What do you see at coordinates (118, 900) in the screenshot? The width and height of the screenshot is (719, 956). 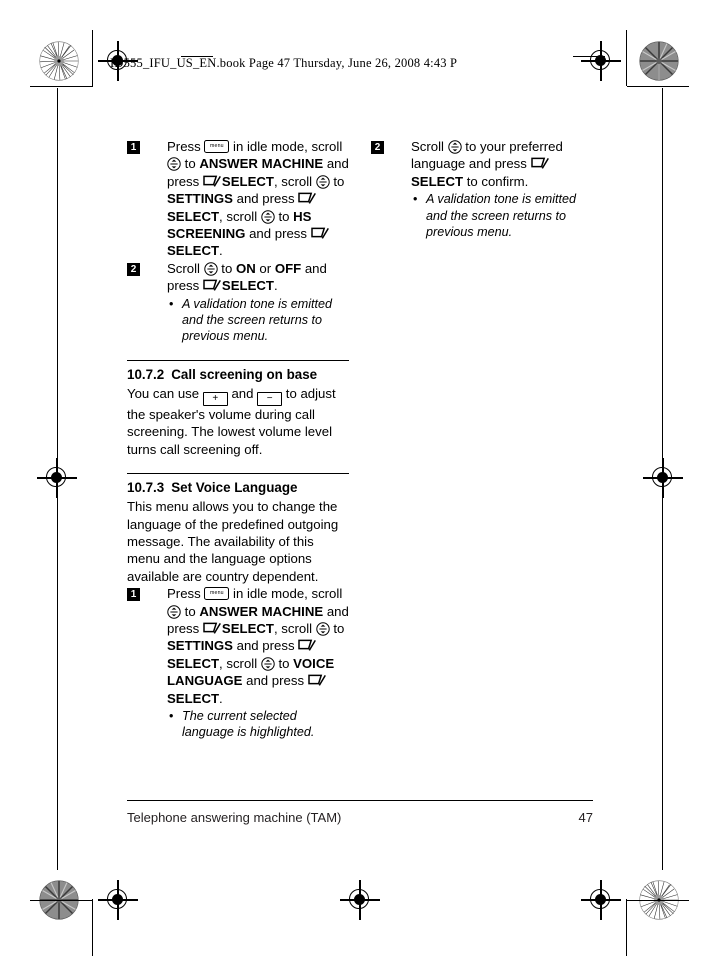 I see `registration-crosshair-bottom-left` at bounding box center [118, 900].